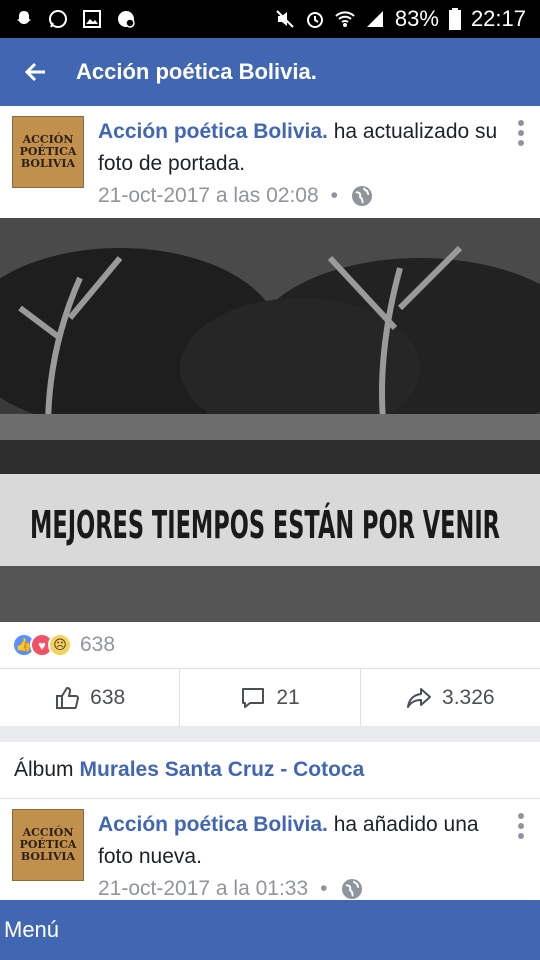  What do you see at coordinates (345, 19) in the screenshot?
I see `wifi-icon` at bounding box center [345, 19].